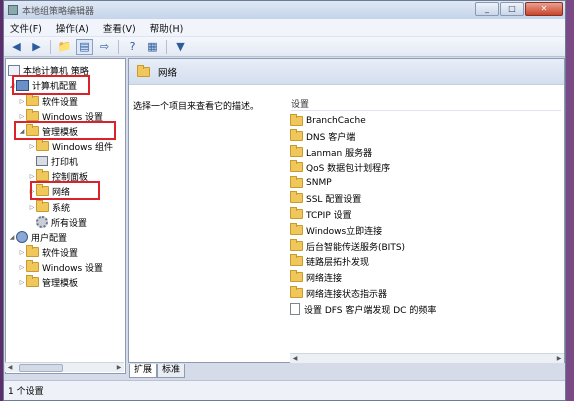  What do you see at coordinates (60, 253) in the screenshot?
I see `tree-item-label: 软件设置` at bounding box center [60, 253].